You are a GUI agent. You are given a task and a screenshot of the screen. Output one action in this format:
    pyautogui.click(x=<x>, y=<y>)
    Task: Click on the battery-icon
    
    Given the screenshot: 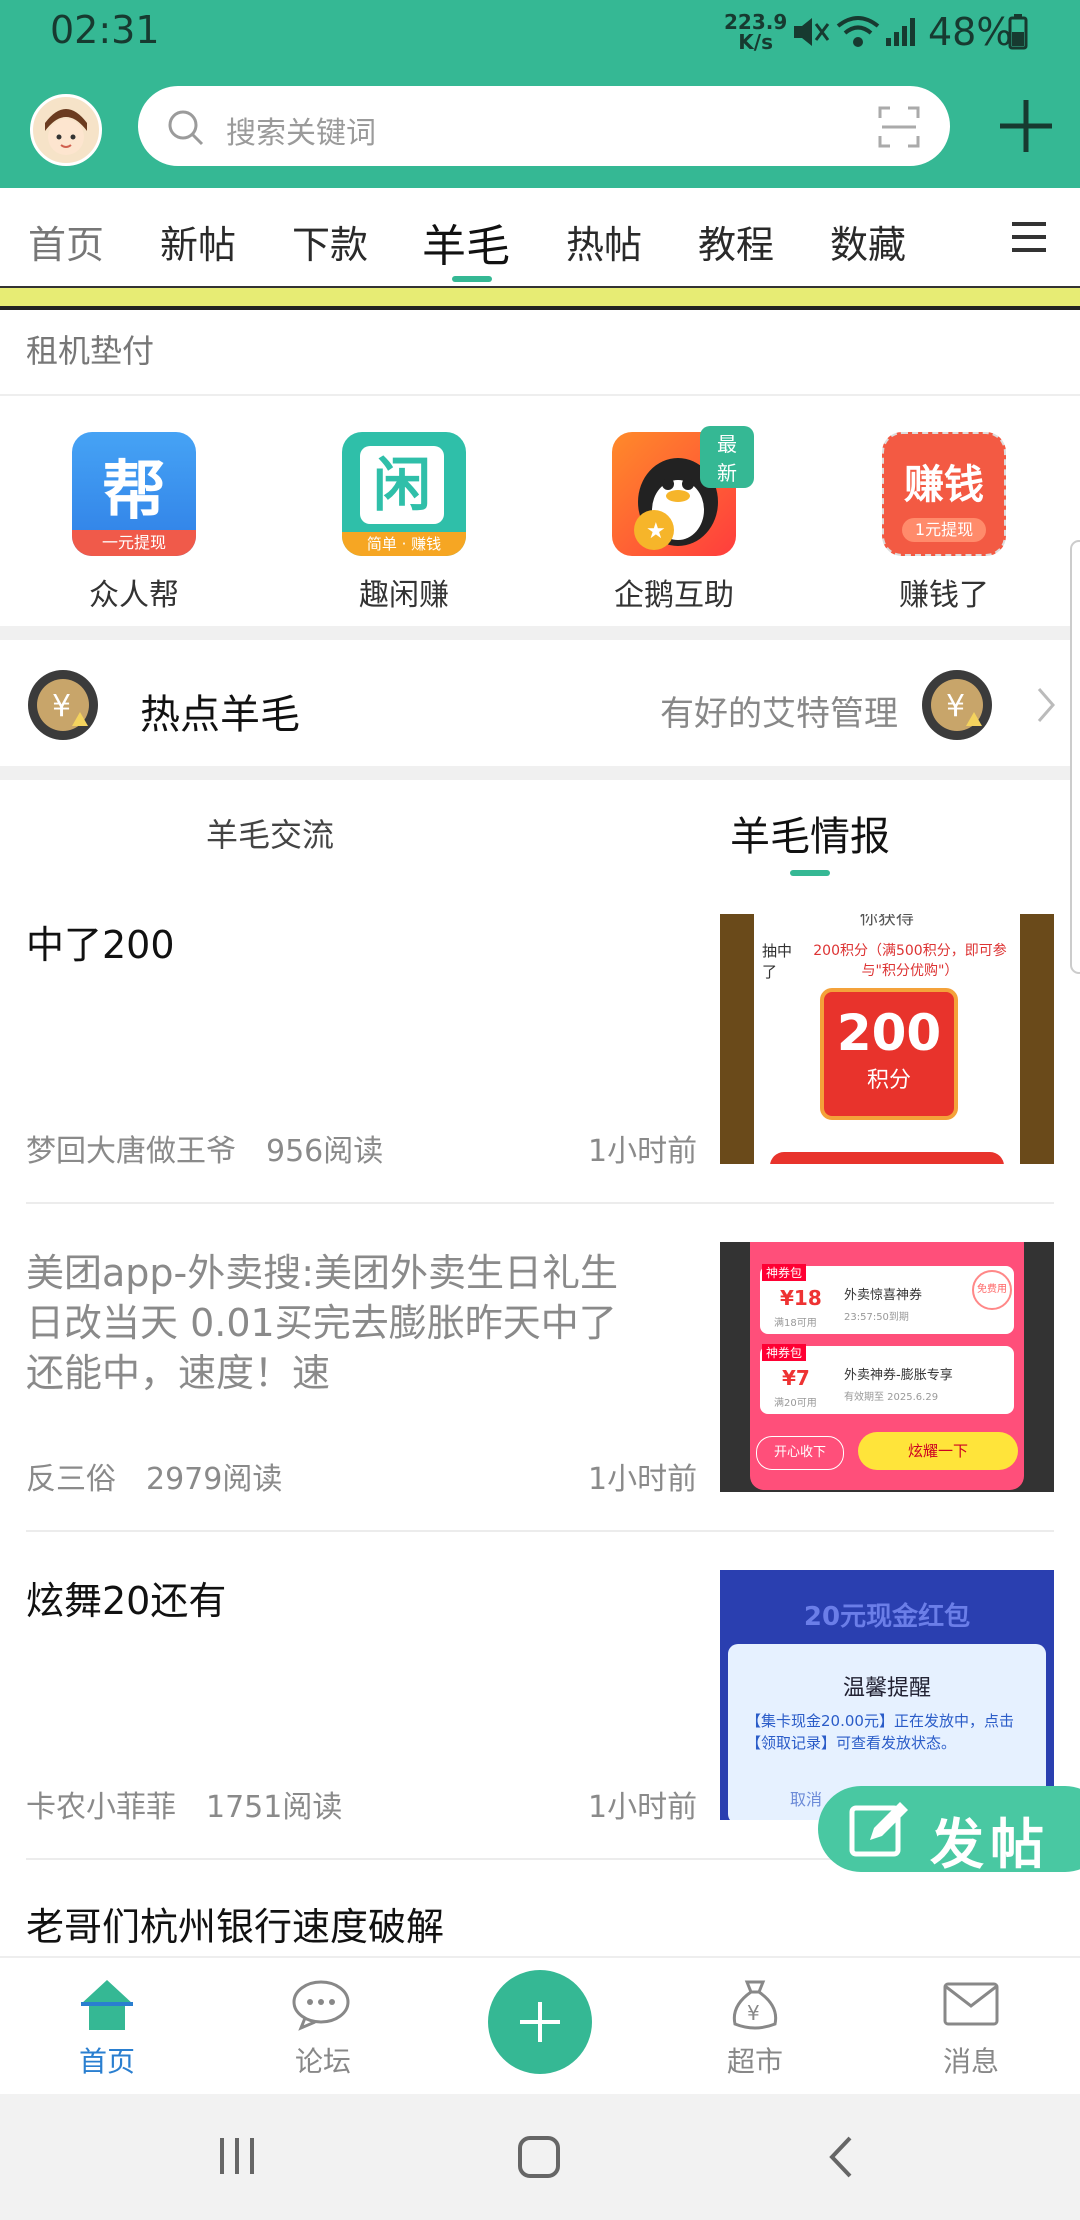 What is the action you would take?
    pyautogui.click(x=1018, y=32)
    